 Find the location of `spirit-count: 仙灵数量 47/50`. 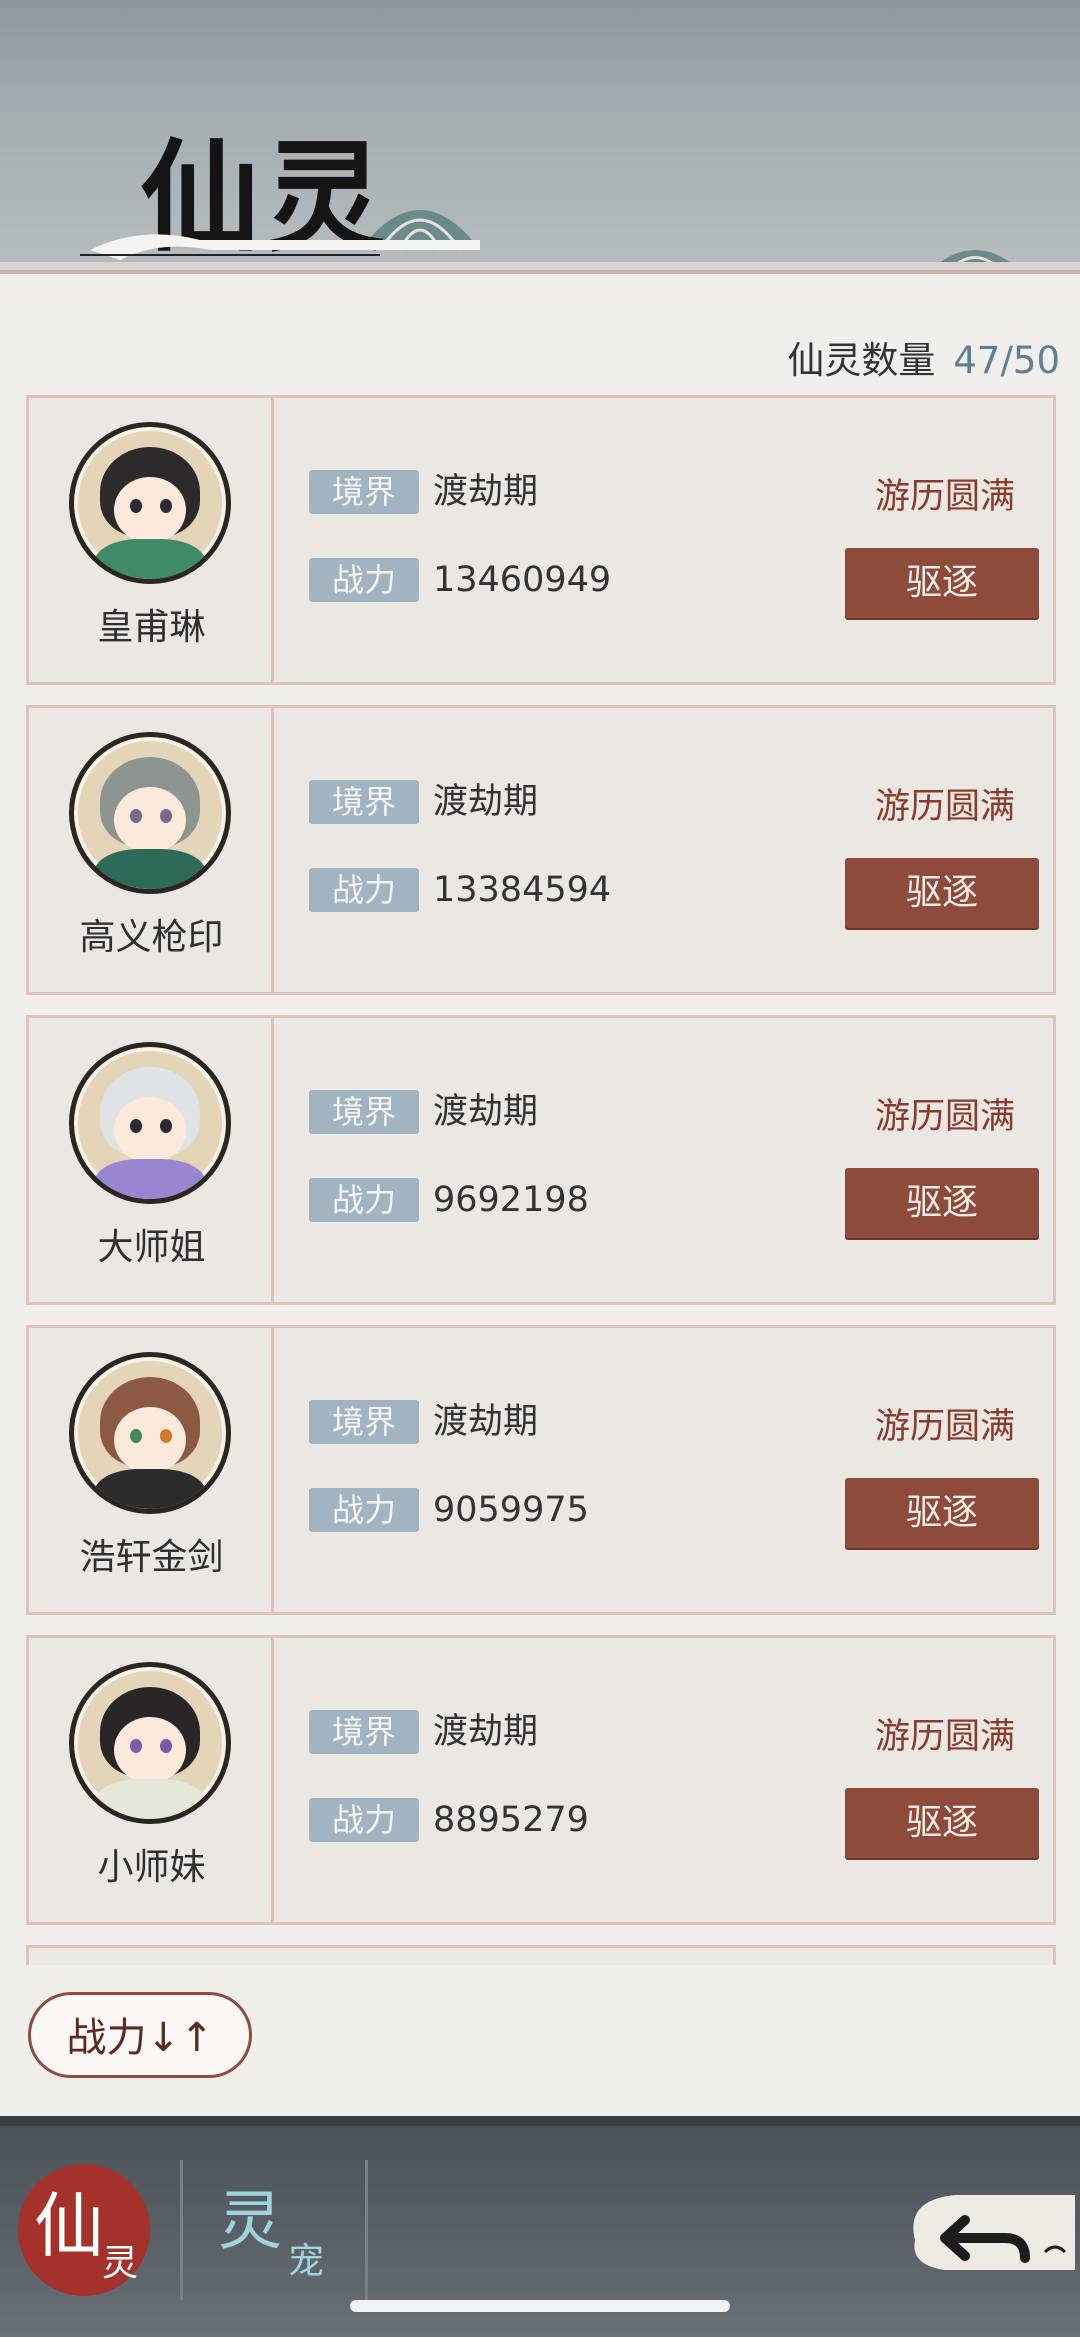

spirit-count: 仙灵数量 47/50 is located at coordinates (923, 357).